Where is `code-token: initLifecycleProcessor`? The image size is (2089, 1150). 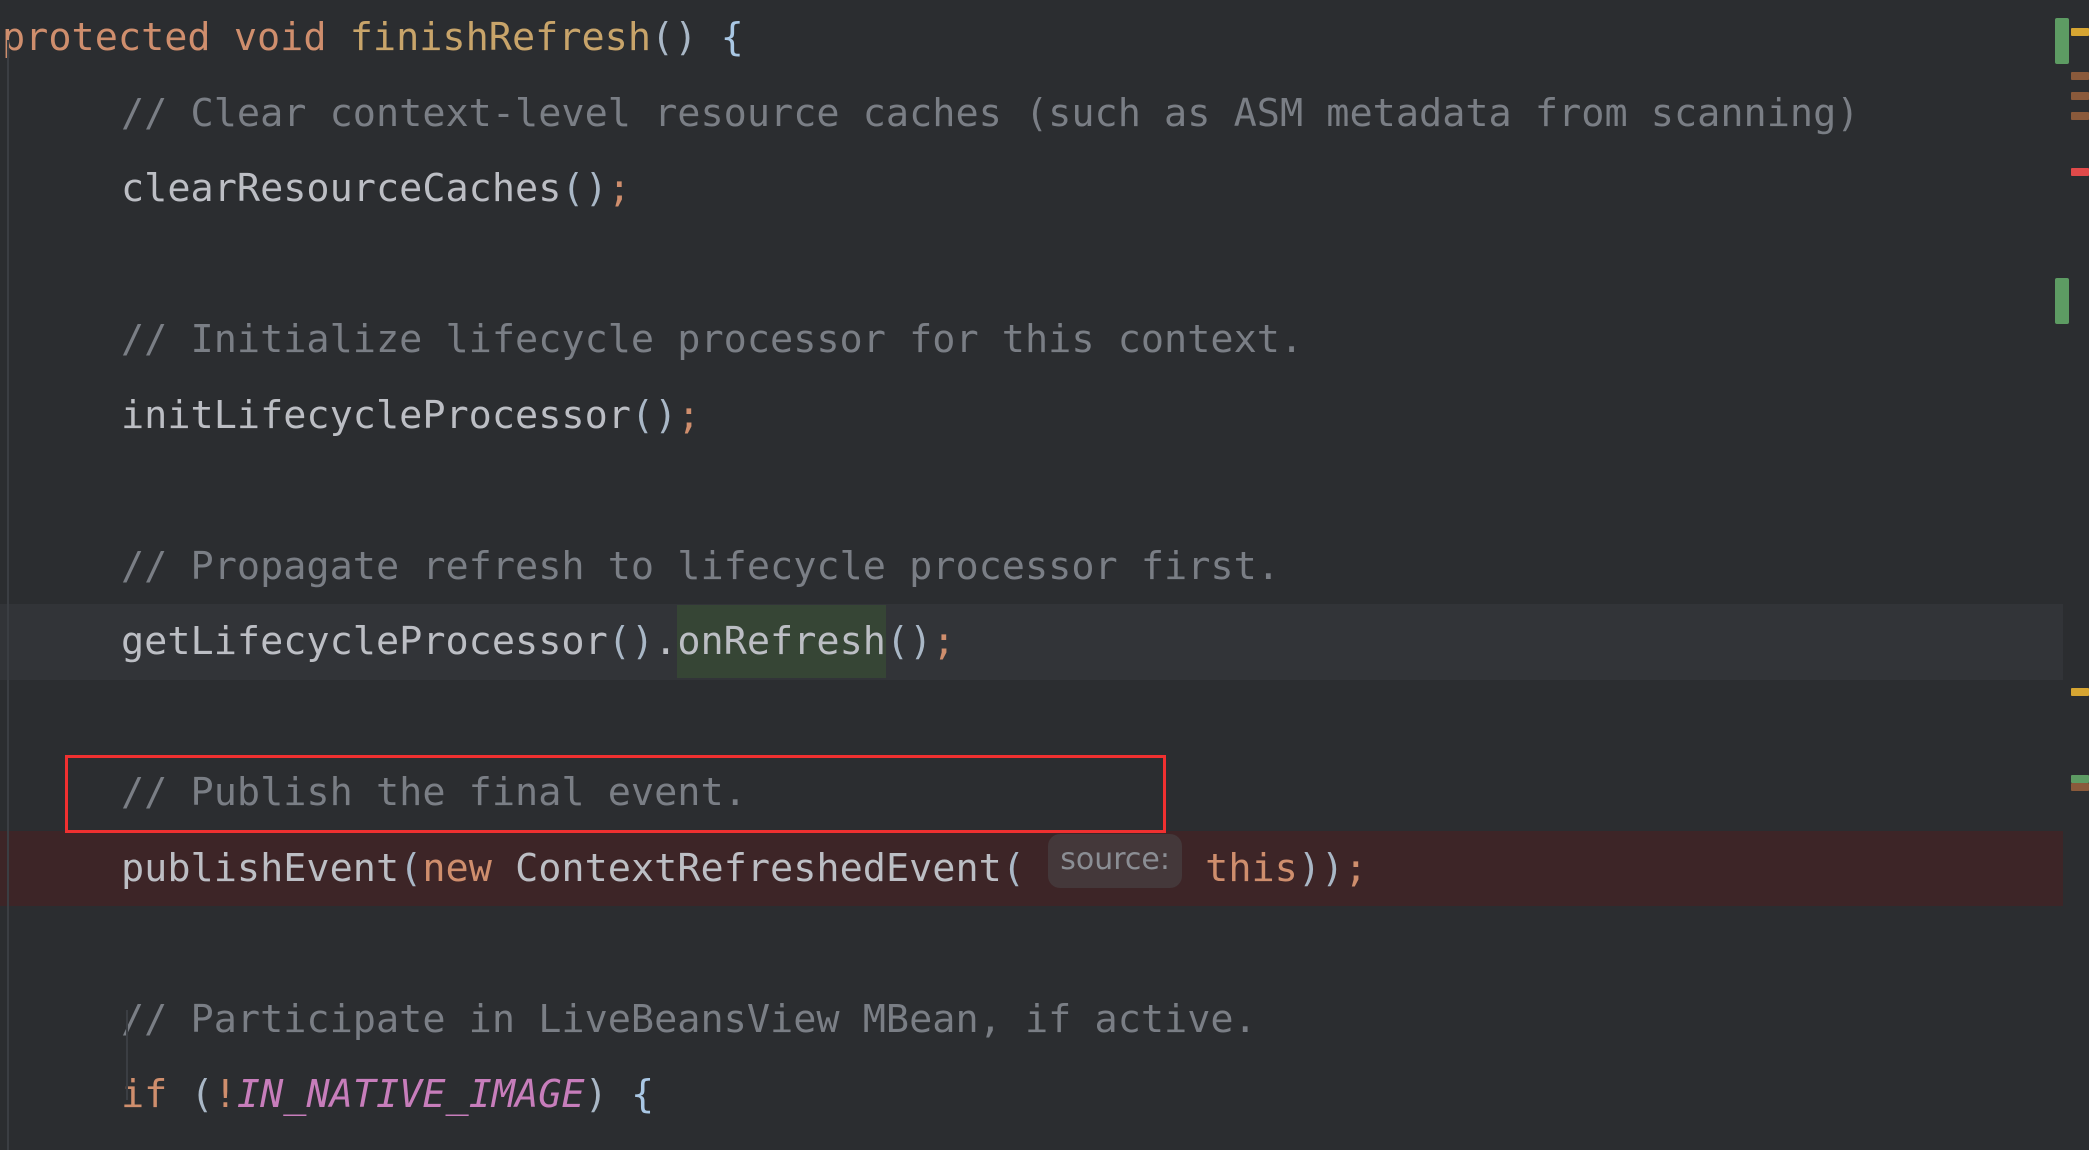 code-token: initLifecycleProcessor is located at coordinates (376, 415).